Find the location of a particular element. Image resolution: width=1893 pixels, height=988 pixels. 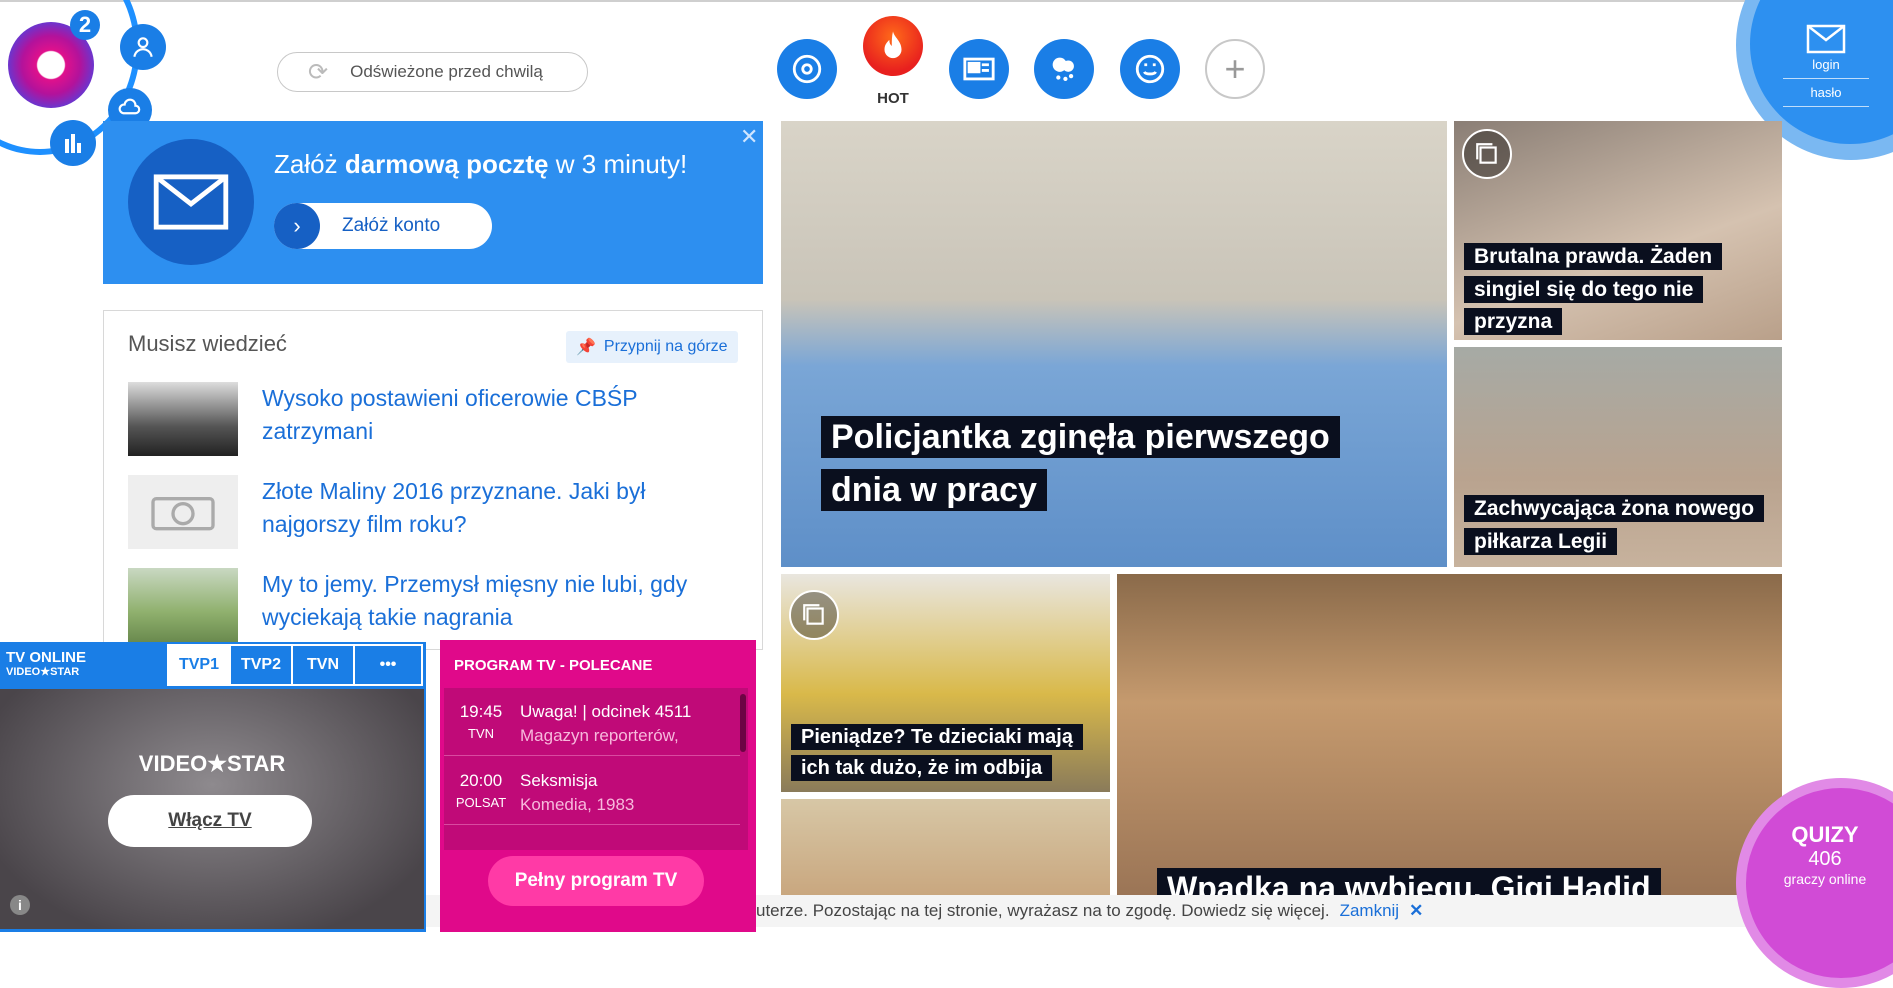

videostar-logo: VIDEO★STAR is located at coordinates (212, 763).